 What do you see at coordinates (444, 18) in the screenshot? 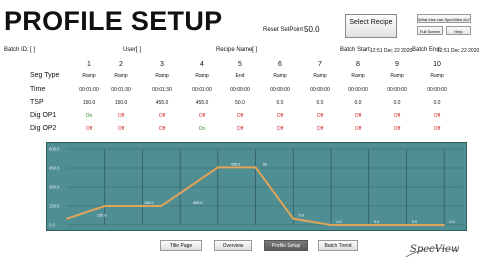
I see `what-else-button: What else can SpecView do?` at bounding box center [444, 18].